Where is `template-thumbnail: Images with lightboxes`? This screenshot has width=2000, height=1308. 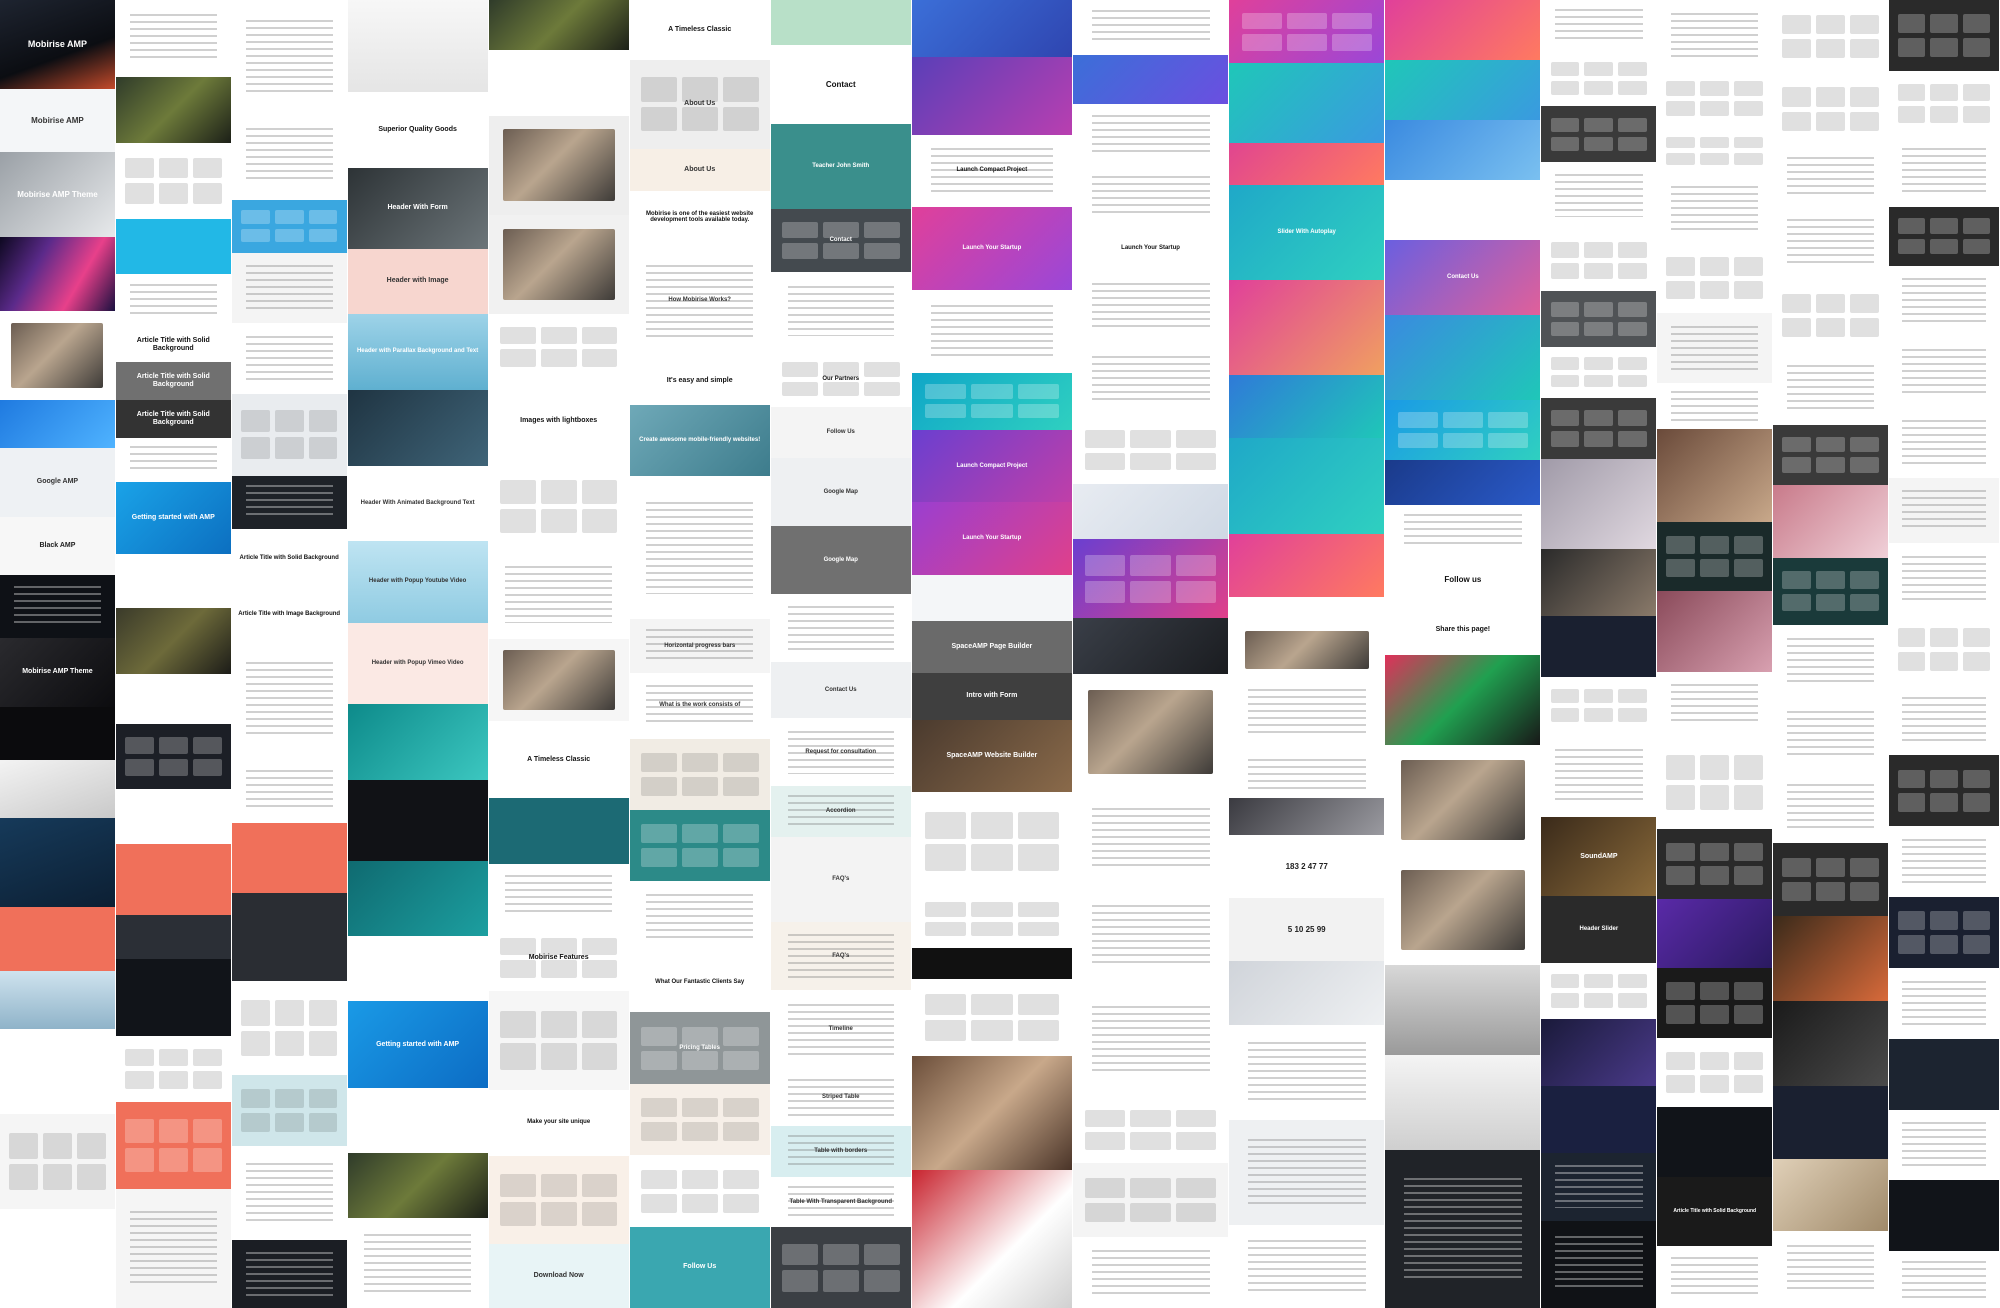 template-thumbnail: Images with lightboxes is located at coordinates (558, 421).